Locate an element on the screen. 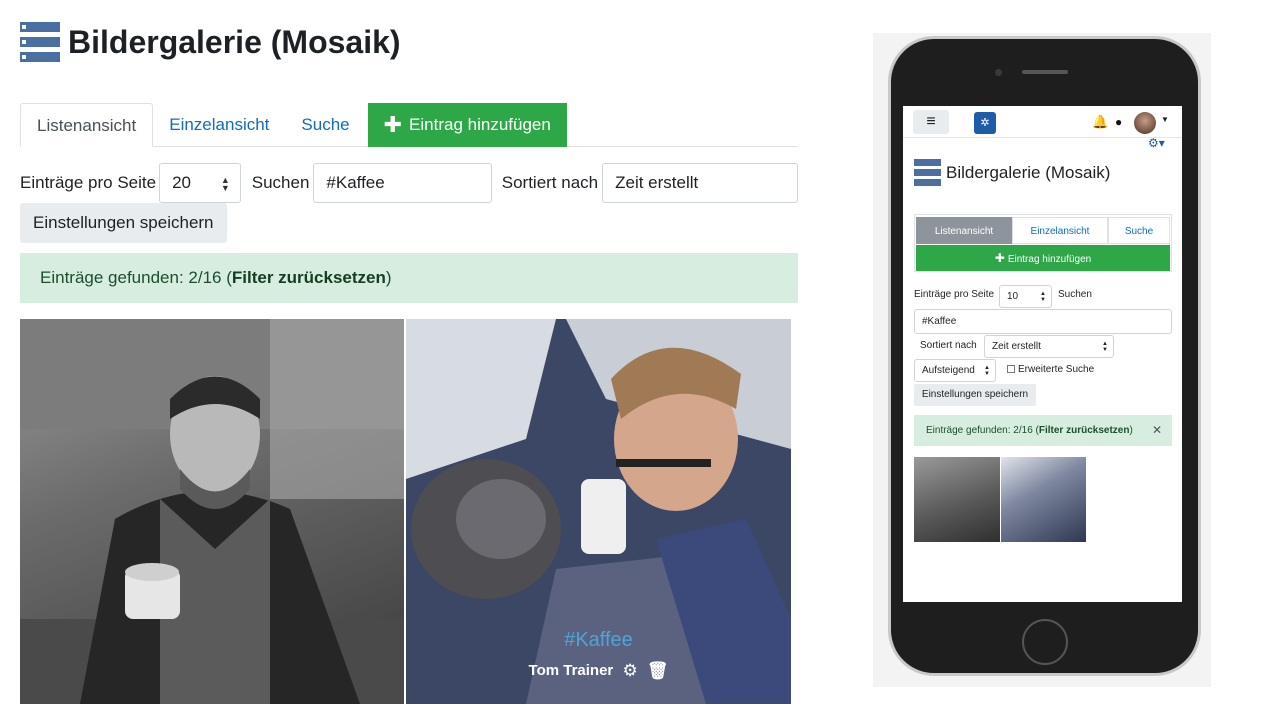 The height and width of the screenshot is (720, 1280). mobile-add-entry-label: Eintrag hinzufügen is located at coordinates (1049, 259).